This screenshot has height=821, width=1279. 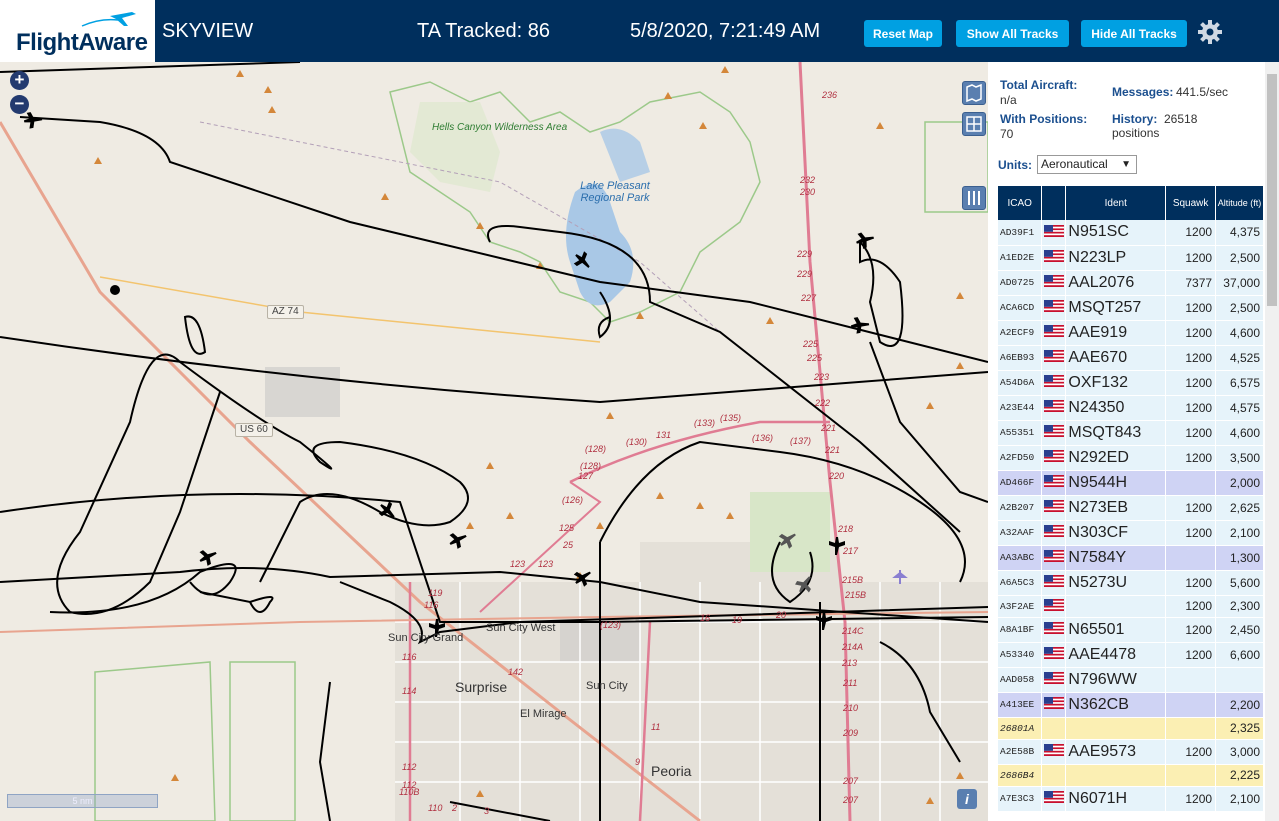 I want to click on logo-text: FlightAware, so click(x=82, y=42).